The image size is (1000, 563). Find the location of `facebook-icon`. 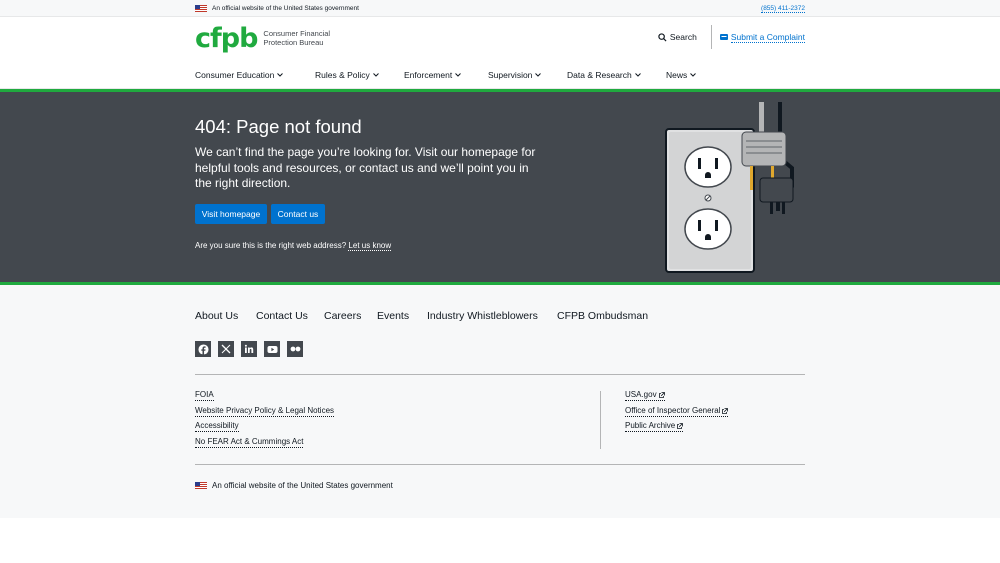

facebook-icon is located at coordinates (203, 349).